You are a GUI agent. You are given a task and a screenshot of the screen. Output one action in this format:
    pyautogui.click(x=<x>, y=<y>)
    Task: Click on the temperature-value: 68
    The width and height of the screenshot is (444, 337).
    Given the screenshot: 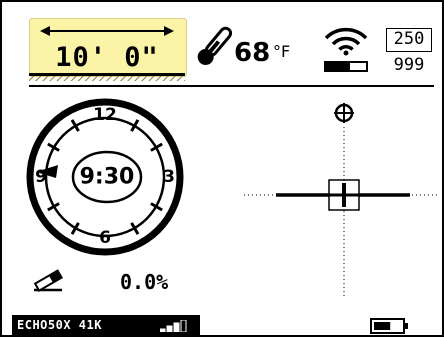 What is the action you would take?
    pyautogui.click(x=252, y=53)
    